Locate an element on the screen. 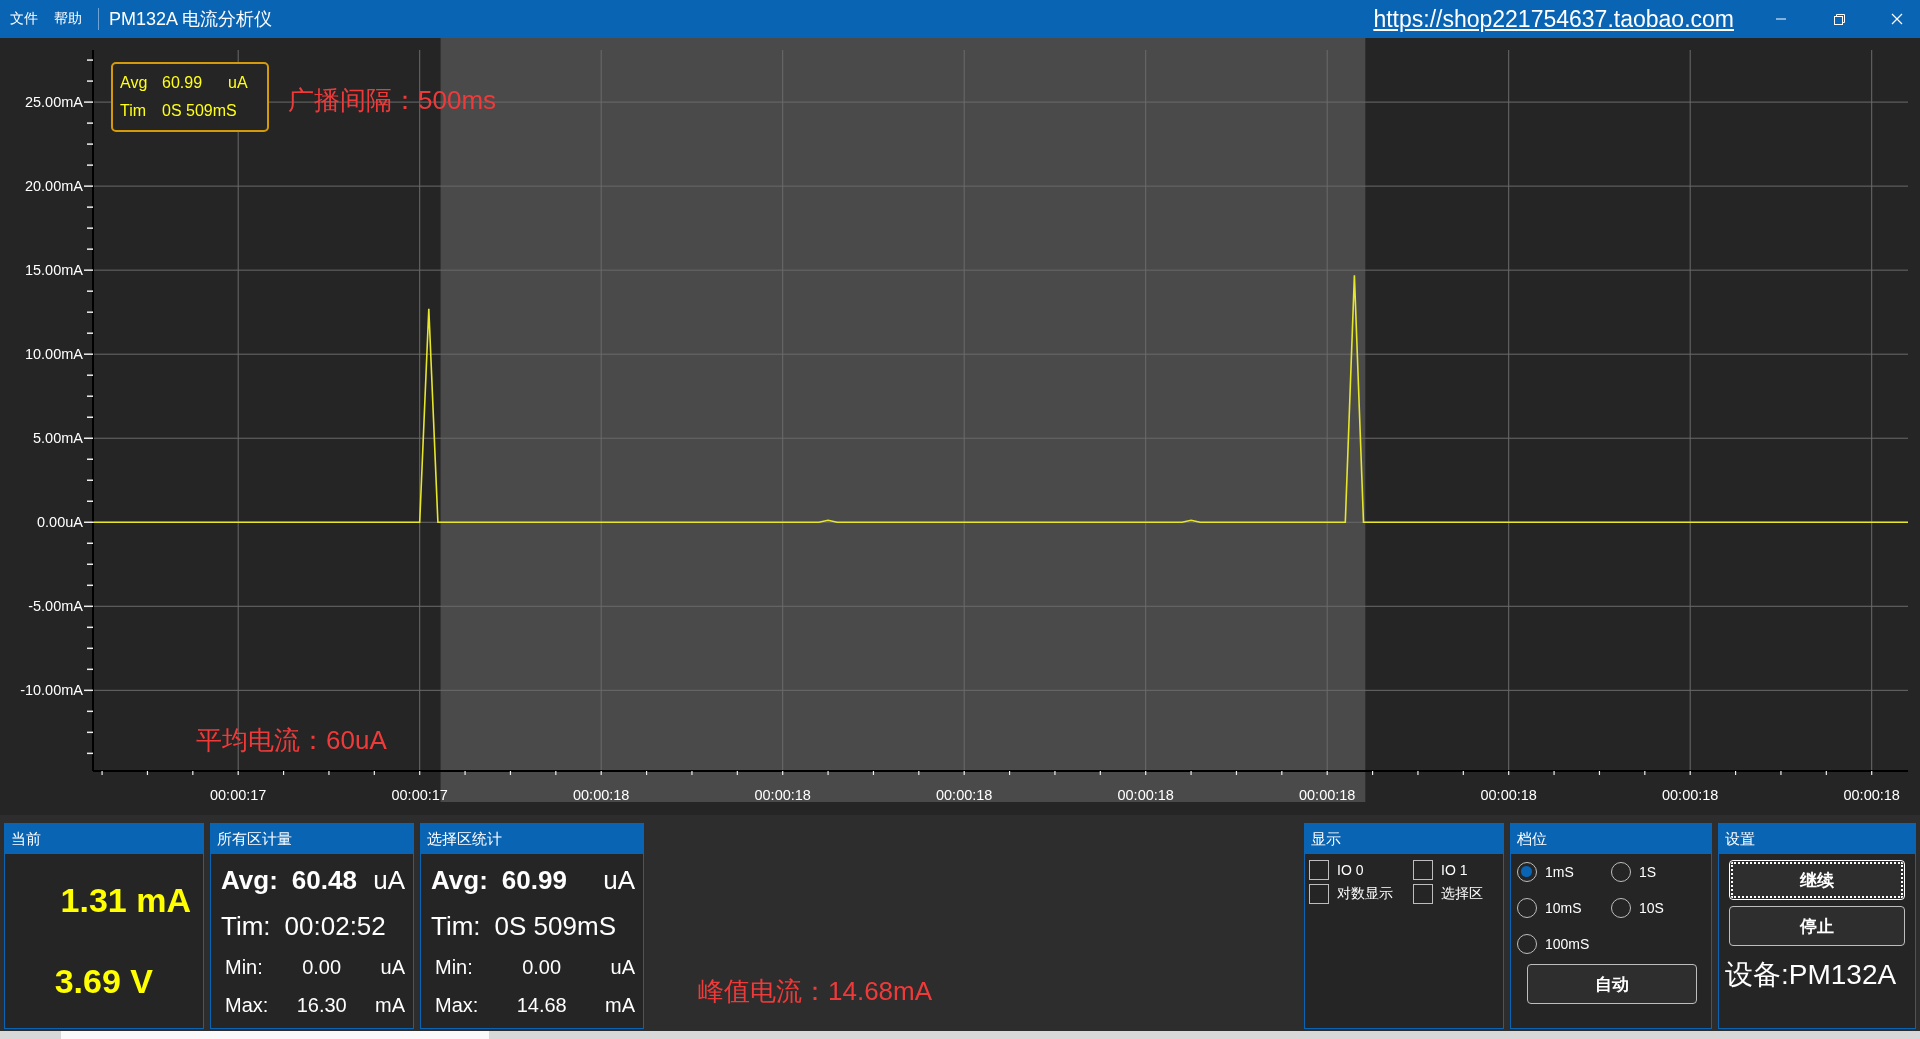 The width and height of the screenshot is (1920, 1039). axis-tick-label: 0.00uA is located at coordinates (60, 522).